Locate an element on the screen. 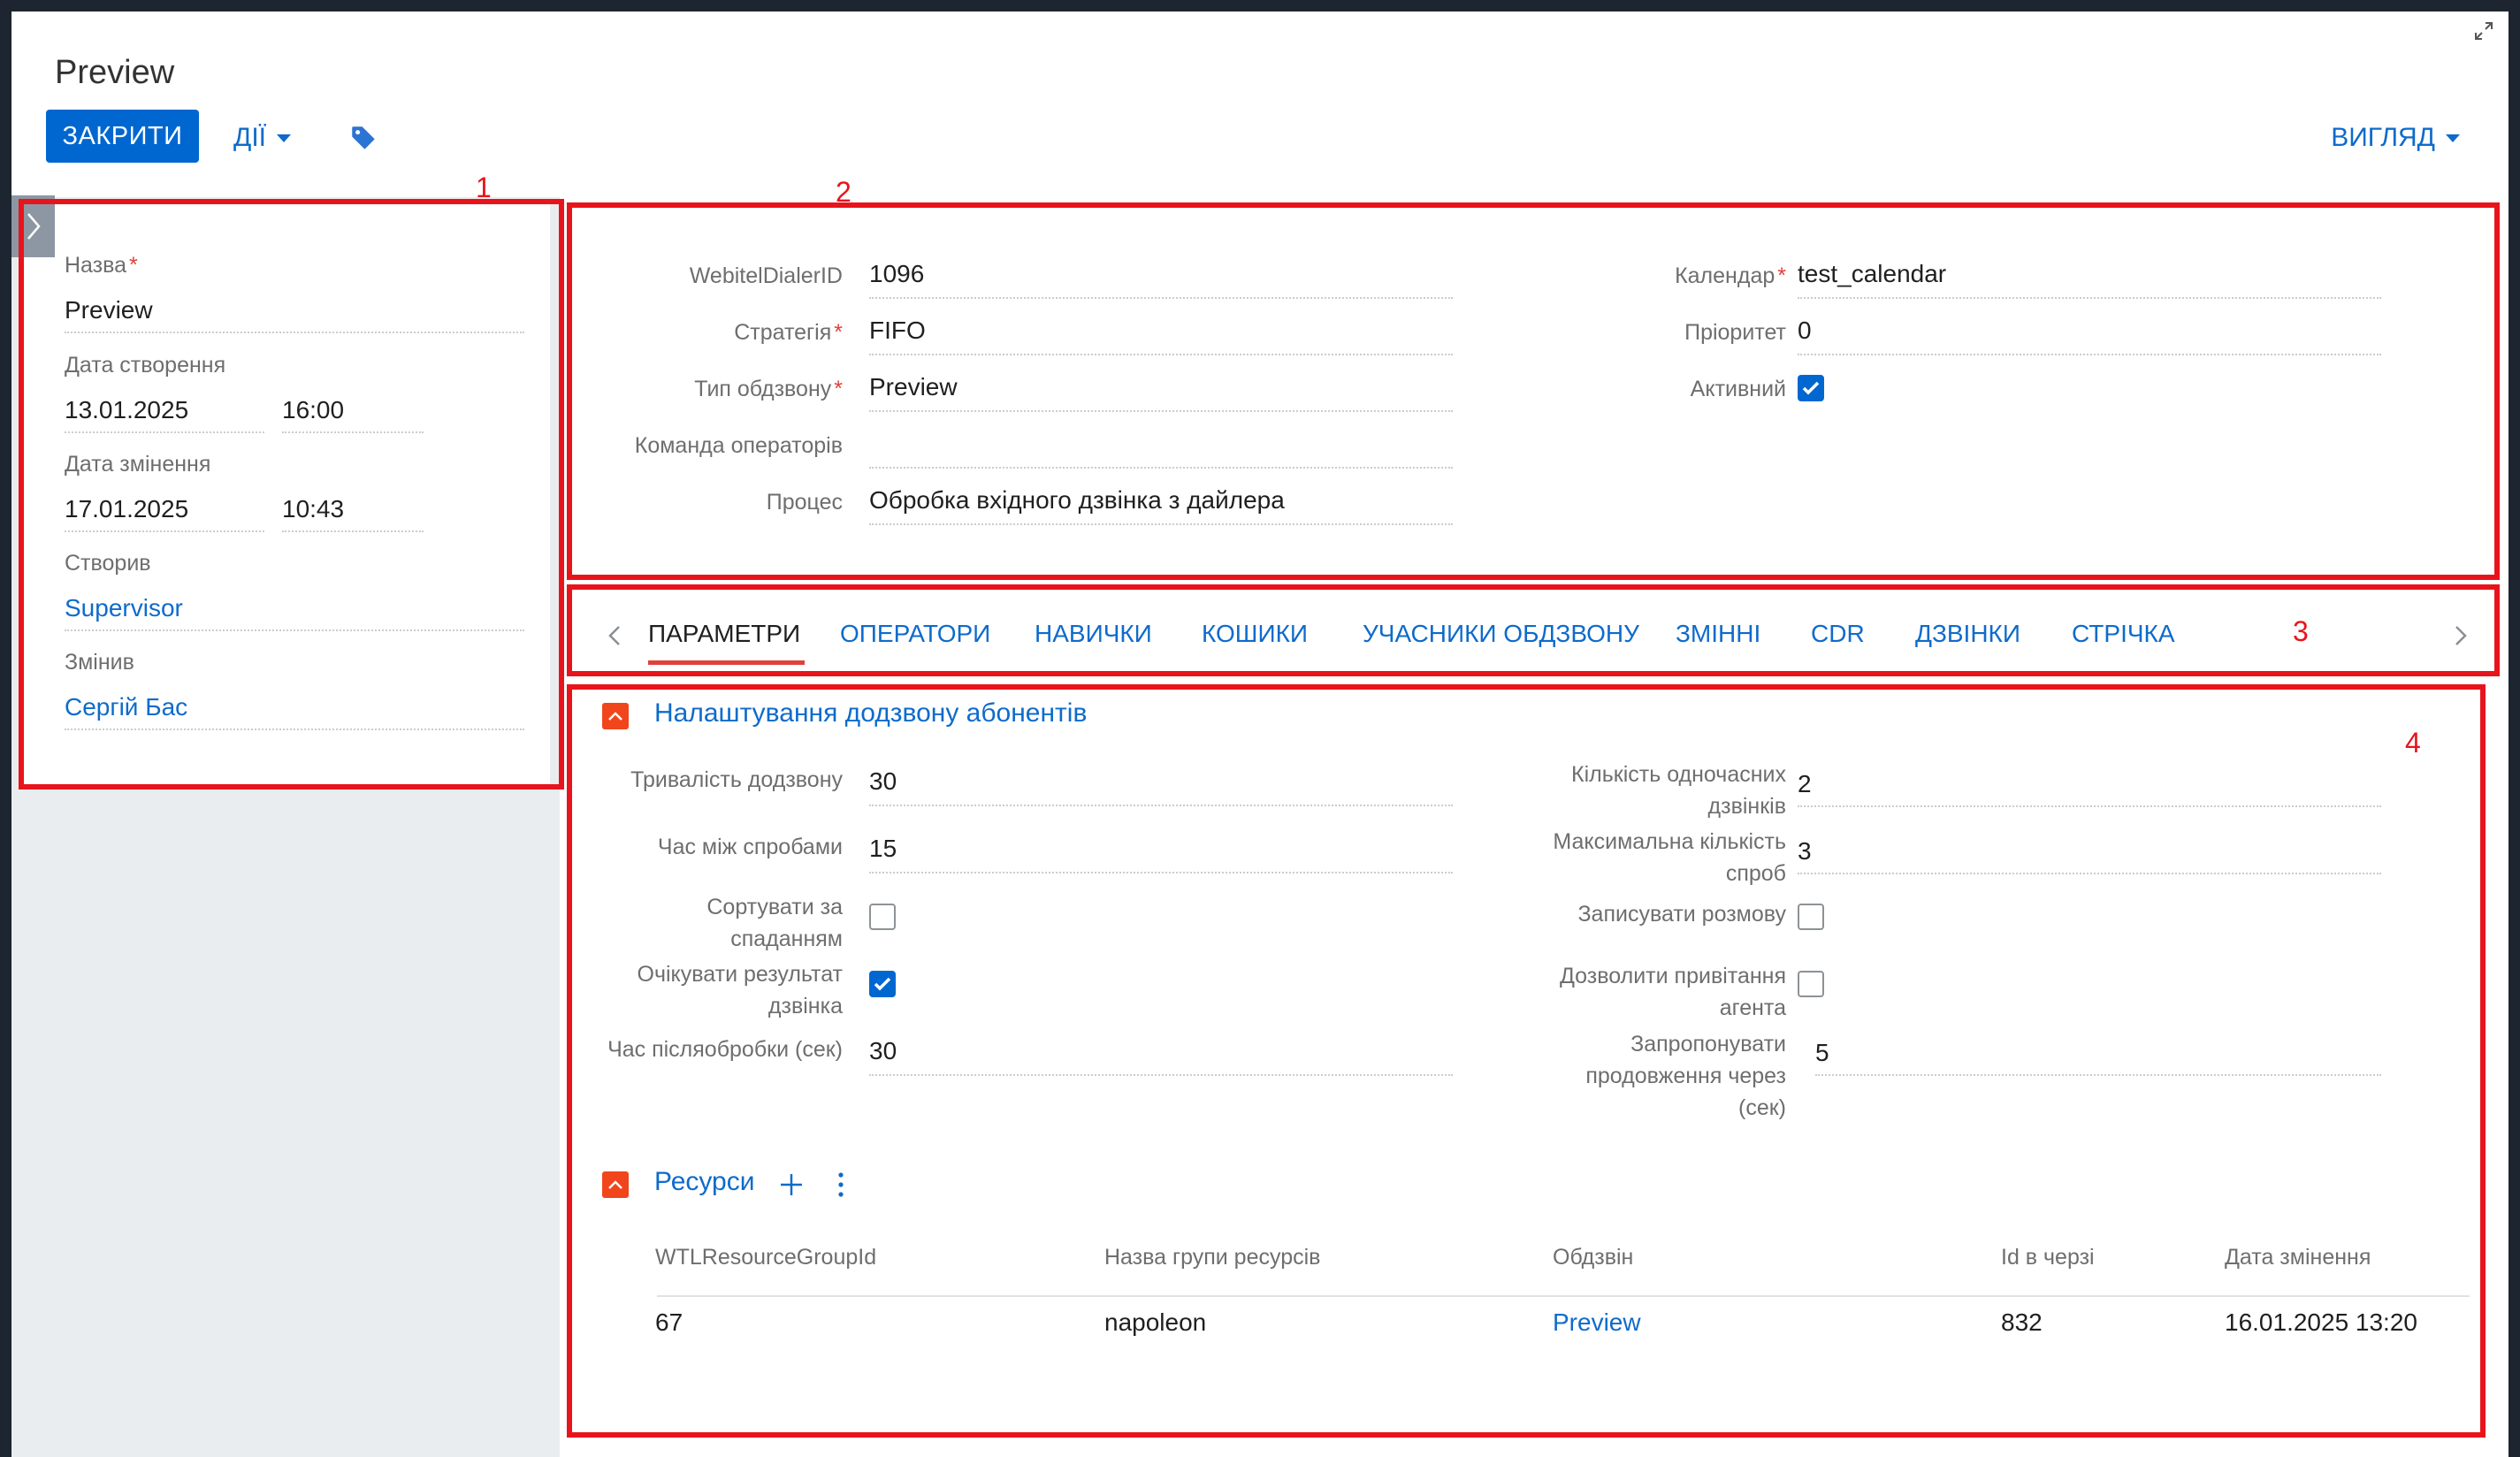  annotation-label-3: 3 is located at coordinates (2301, 631).